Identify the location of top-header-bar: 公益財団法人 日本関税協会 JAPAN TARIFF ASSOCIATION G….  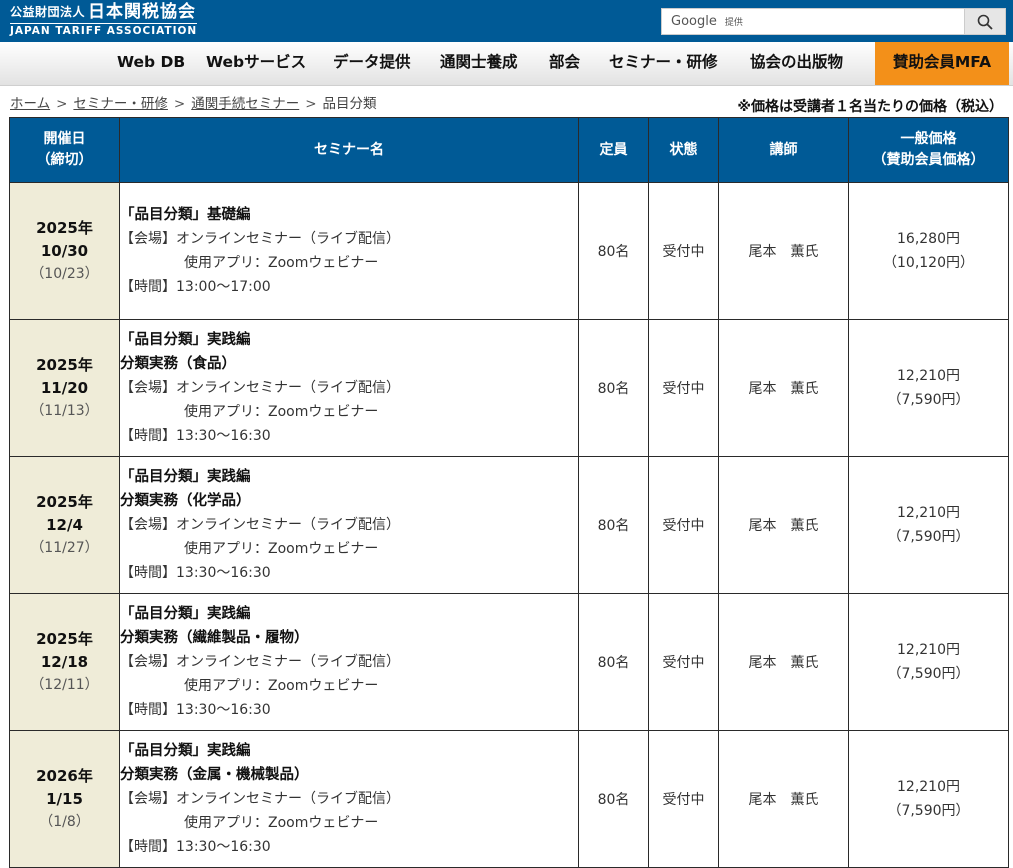
(506, 21).